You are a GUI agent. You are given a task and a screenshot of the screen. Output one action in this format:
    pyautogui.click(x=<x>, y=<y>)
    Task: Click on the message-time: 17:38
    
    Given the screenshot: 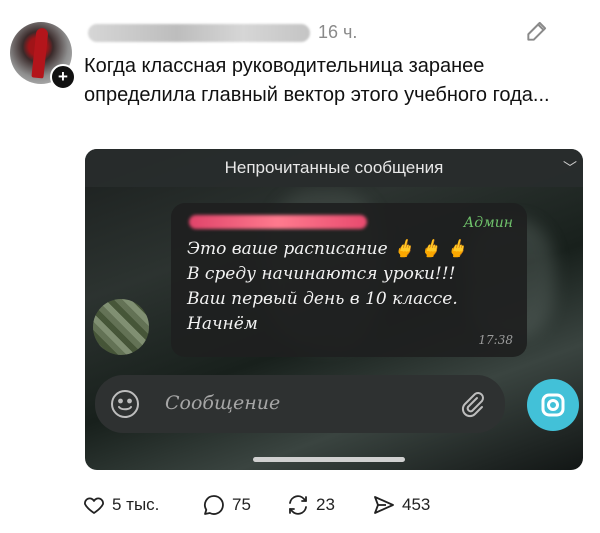 What is the action you would take?
    pyautogui.click(x=495, y=340)
    